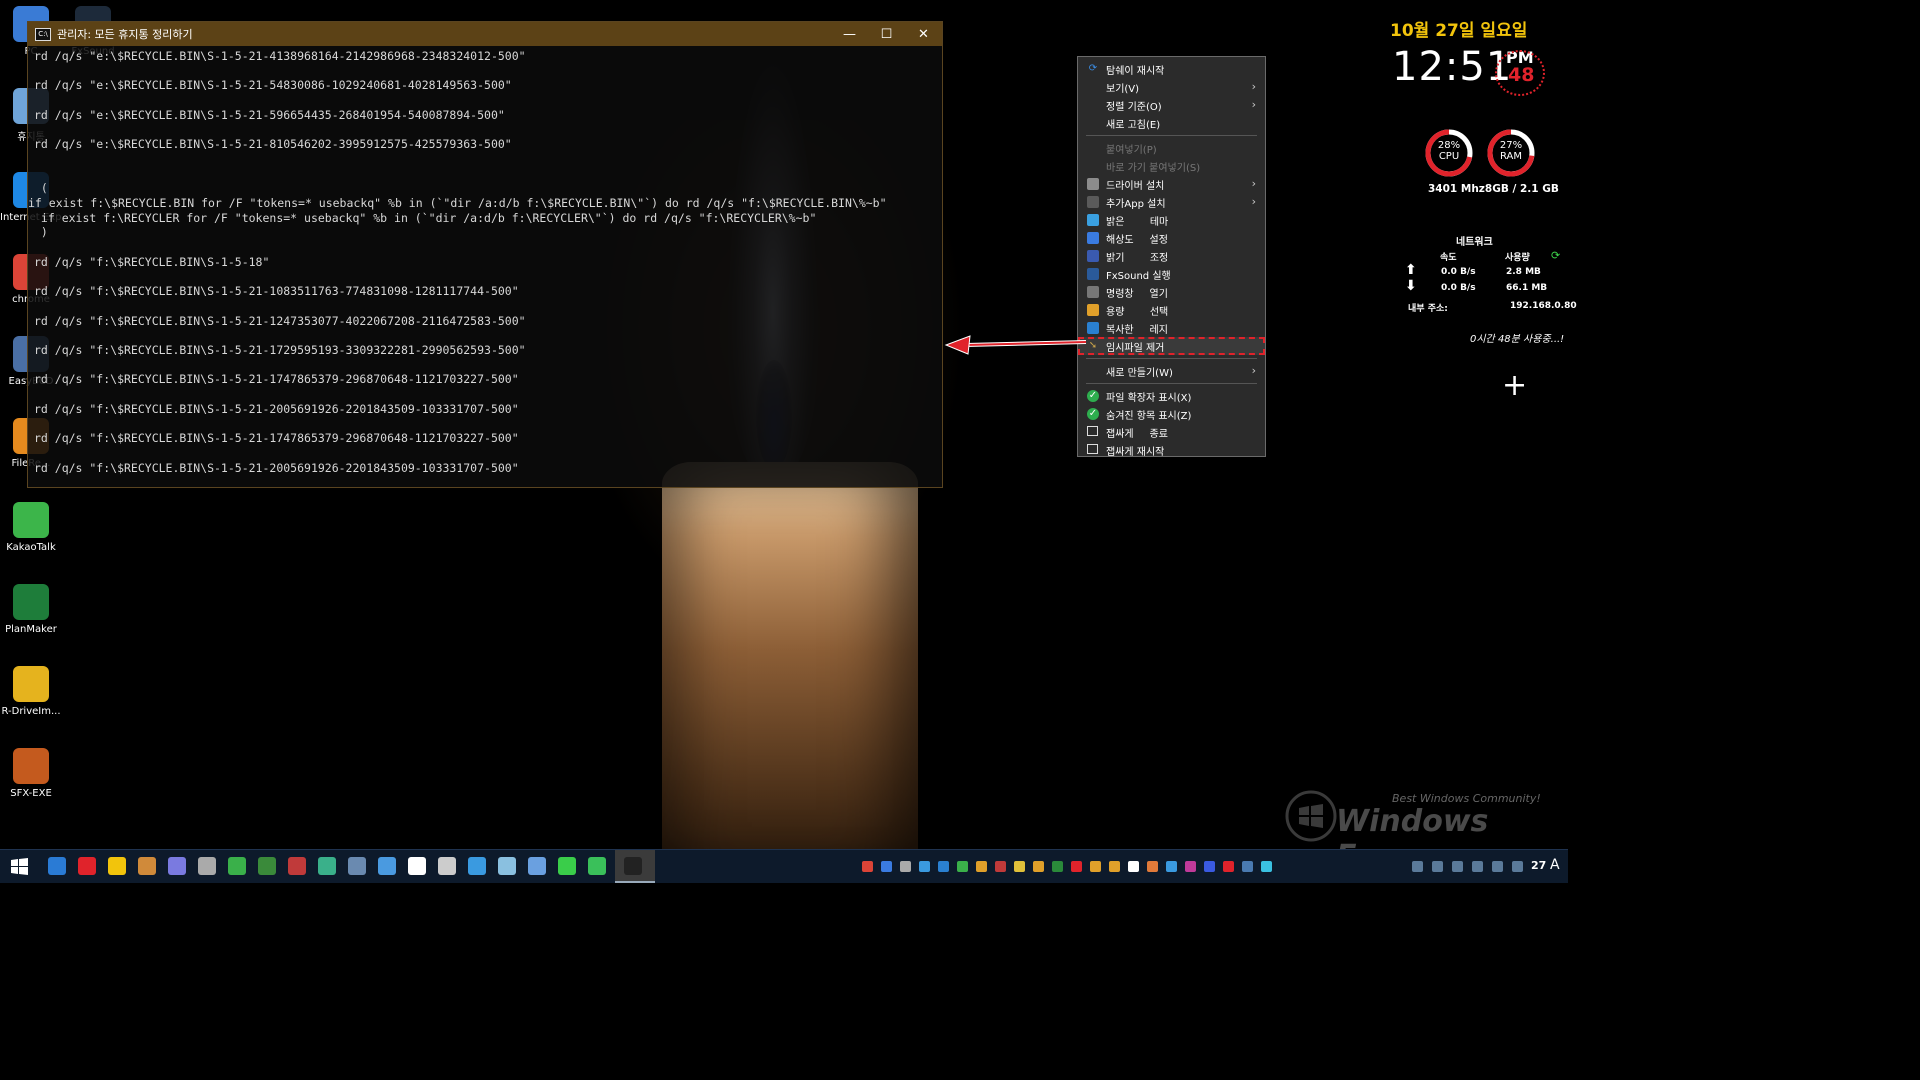 This screenshot has width=1920, height=1080. I want to click on taskbar-browser-icon, so click(177, 866).